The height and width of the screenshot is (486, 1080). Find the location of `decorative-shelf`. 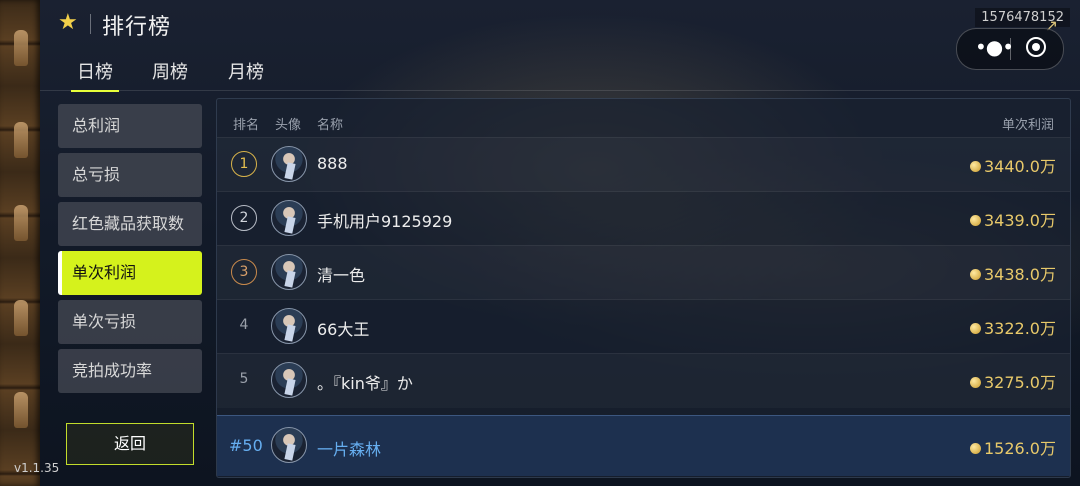

decorative-shelf is located at coordinates (20, 243).